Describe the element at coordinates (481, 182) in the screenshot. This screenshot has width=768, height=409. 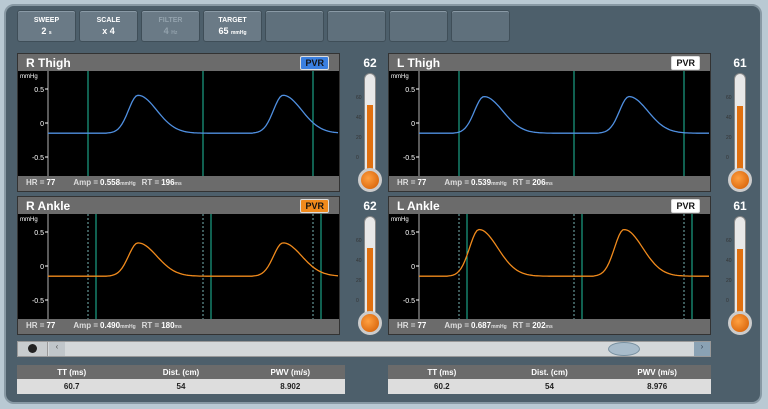
I see `amp-value: 0.539` at that location.